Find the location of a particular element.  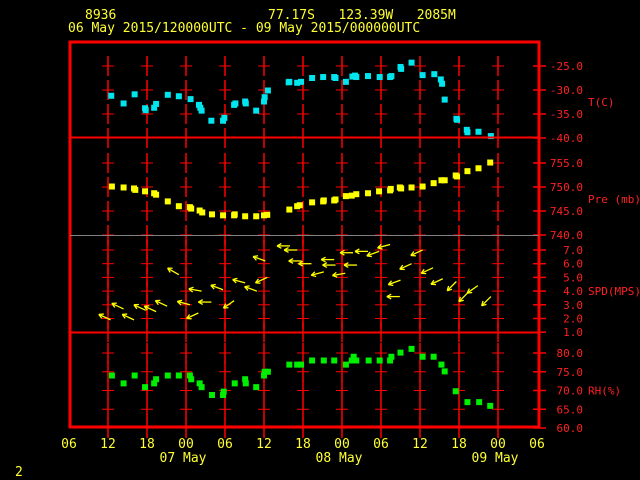

pressure-axis-label: Pre (mb) is located at coordinates (614, 199).